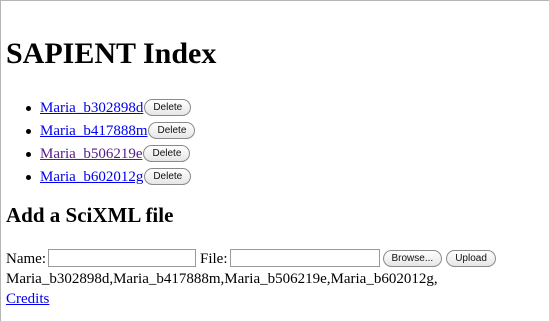 The height and width of the screenshot is (321, 549). What do you see at coordinates (0, 160) in the screenshot?
I see `window-border-left` at bounding box center [0, 160].